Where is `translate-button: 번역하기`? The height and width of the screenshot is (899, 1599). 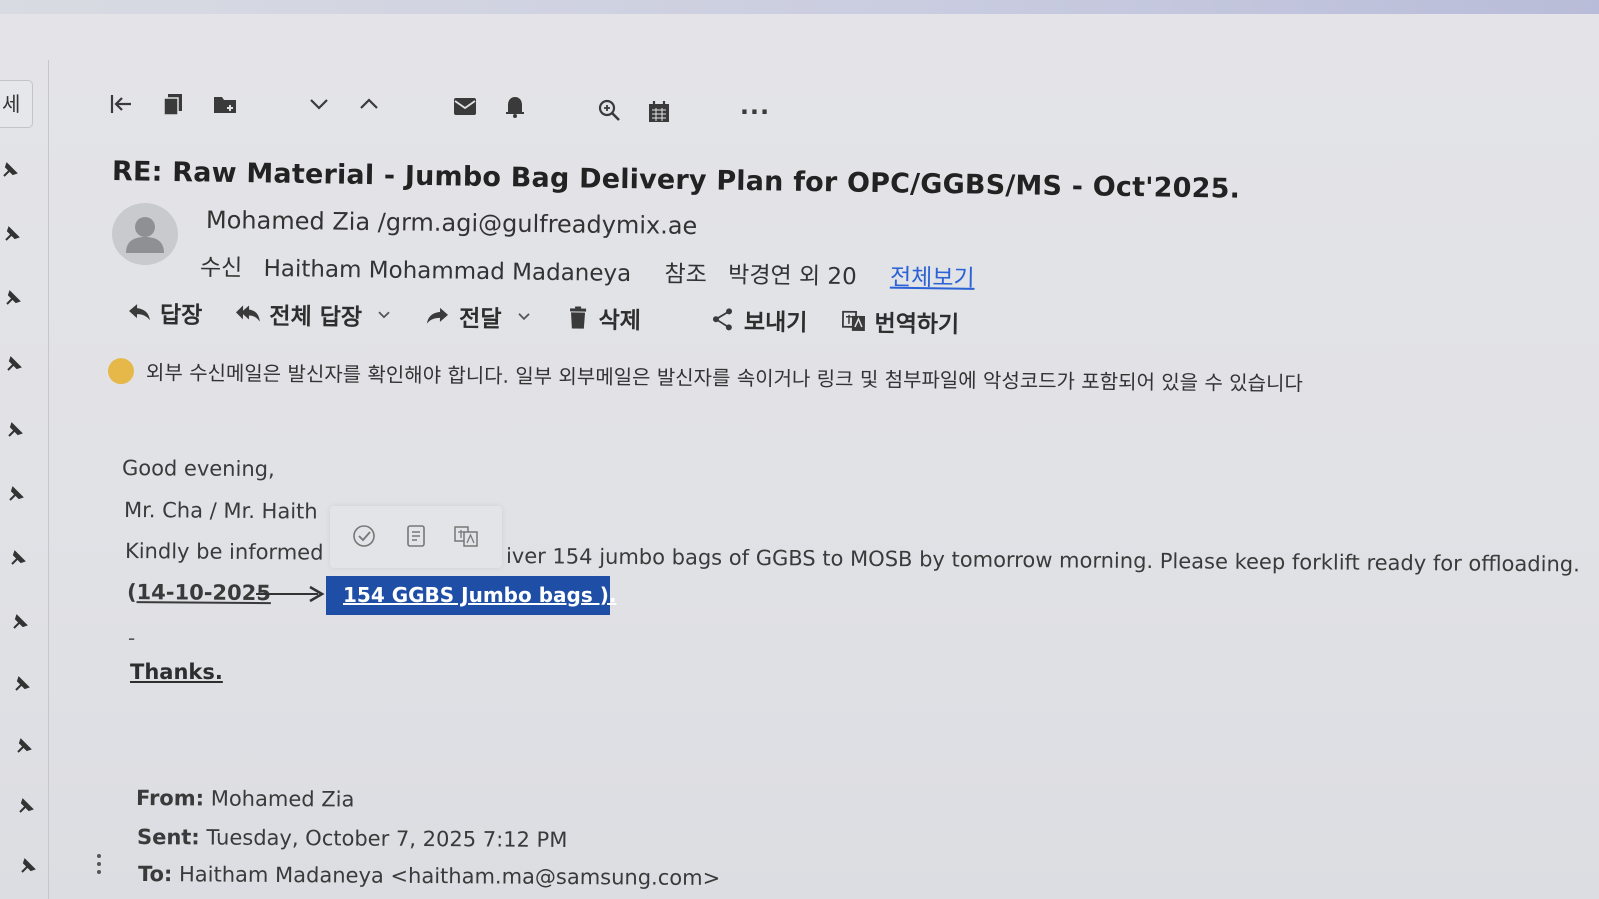 translate-button: 번역하기 is located at coordinates (899, 321).